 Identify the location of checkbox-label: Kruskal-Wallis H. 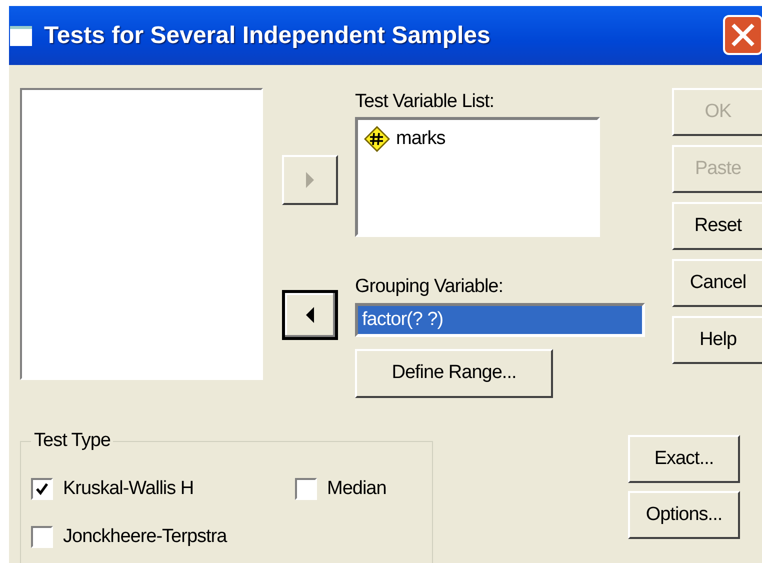
(128, 489).